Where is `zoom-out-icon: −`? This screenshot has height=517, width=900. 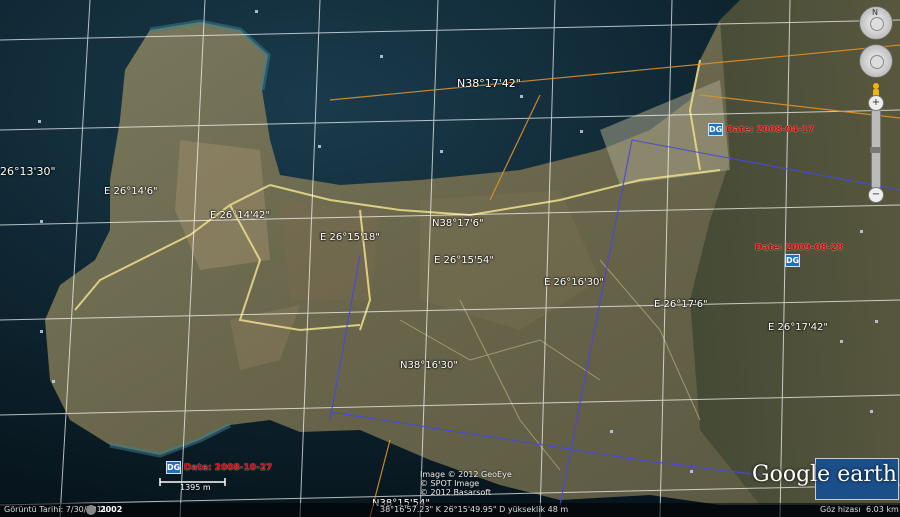
zoom-out-icon: − is located at coordinates (876, 195).